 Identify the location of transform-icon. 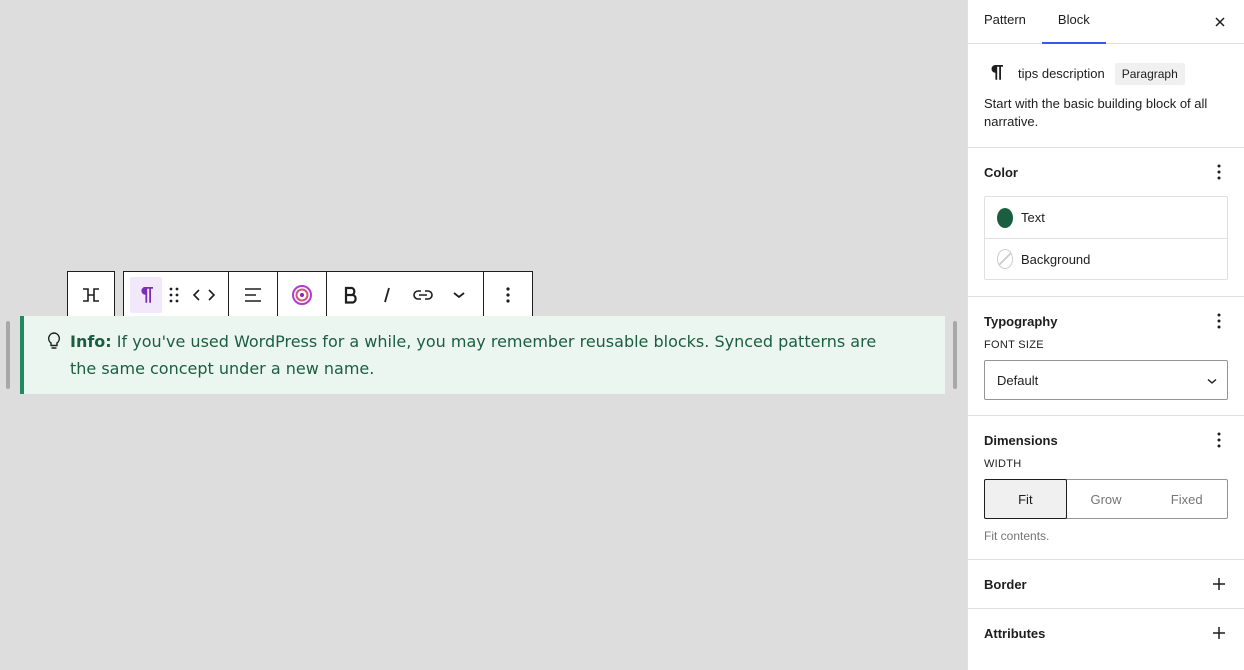
(91, 295).